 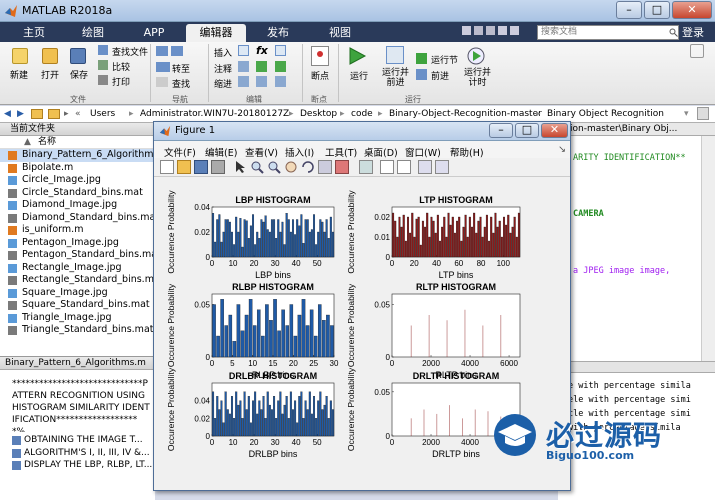 What do you see at coordinates (77, 318) in the screenshot?
I see `file-item: Triangle_Image.jpg` at bounding box center [77, 318].